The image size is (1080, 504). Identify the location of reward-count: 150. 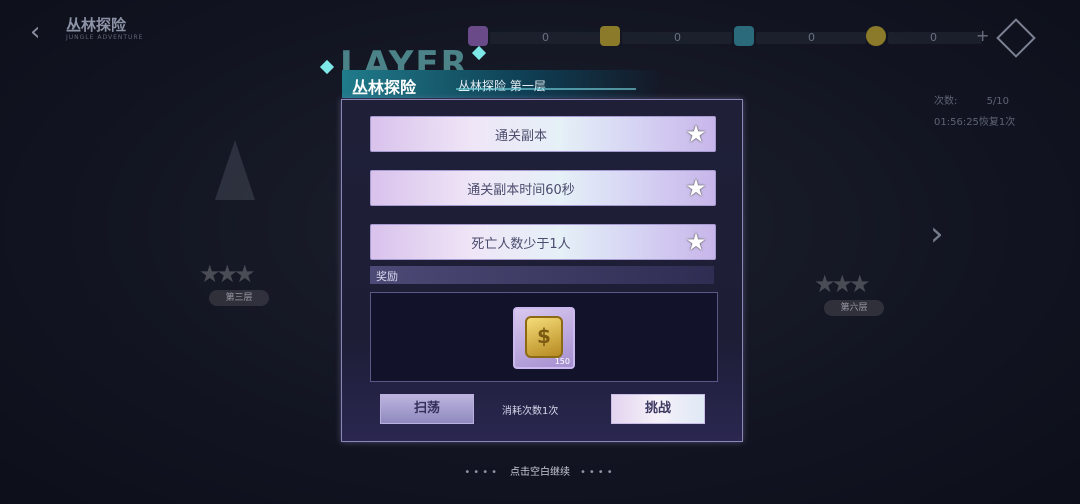
(562, 361).